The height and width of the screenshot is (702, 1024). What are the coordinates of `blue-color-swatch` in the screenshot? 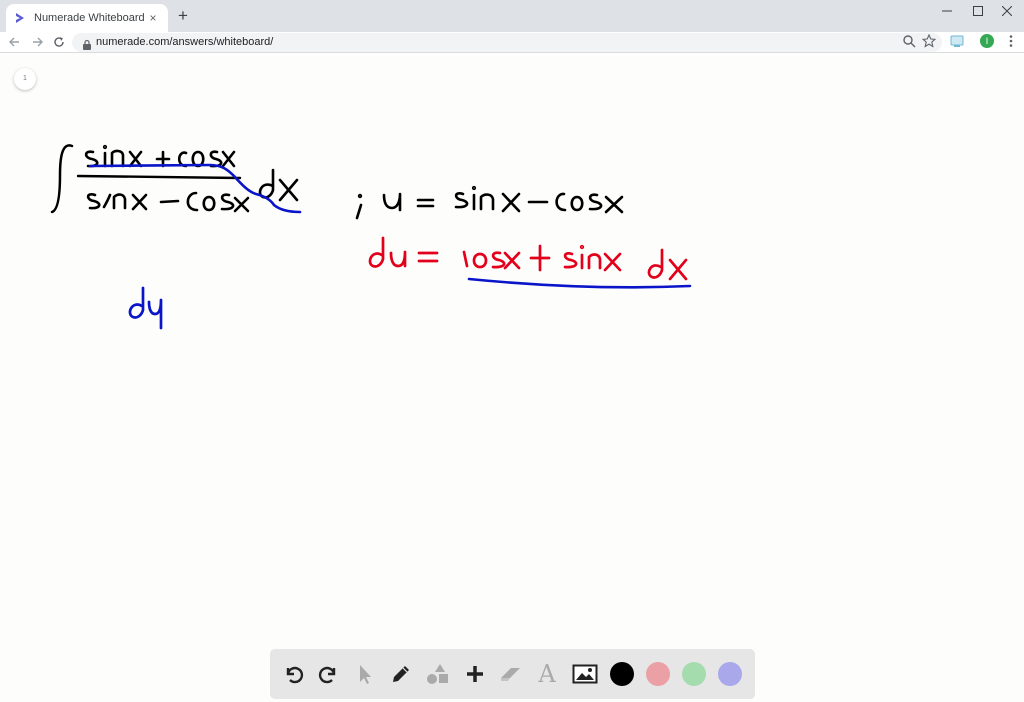 It's located at (730, 674).